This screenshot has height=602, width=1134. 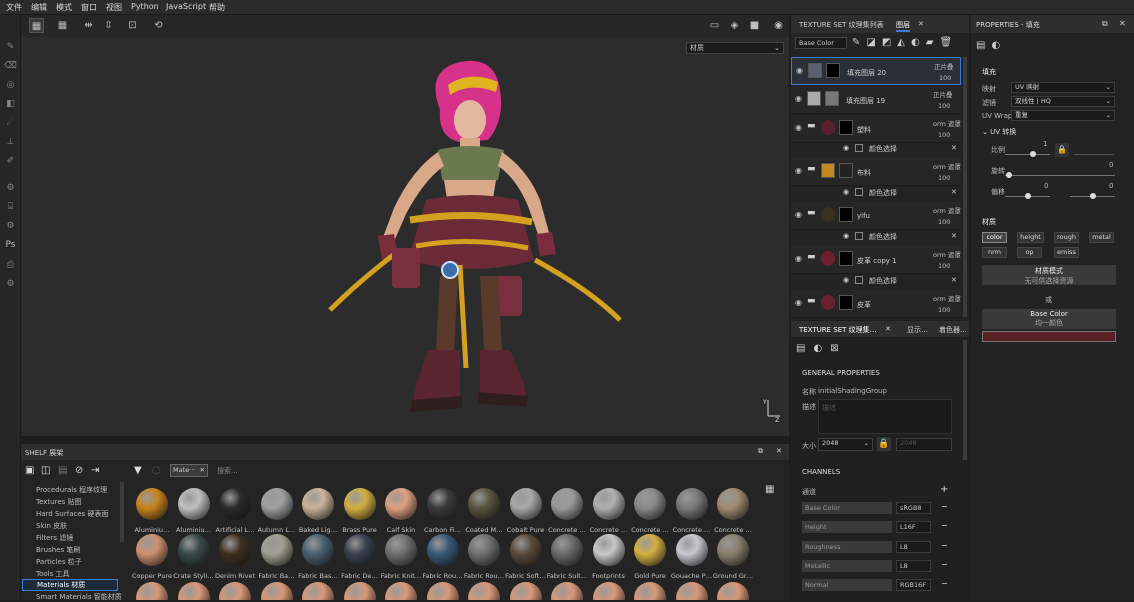 I want to click on menu-mode: 模式, so click(x=64, y=7).